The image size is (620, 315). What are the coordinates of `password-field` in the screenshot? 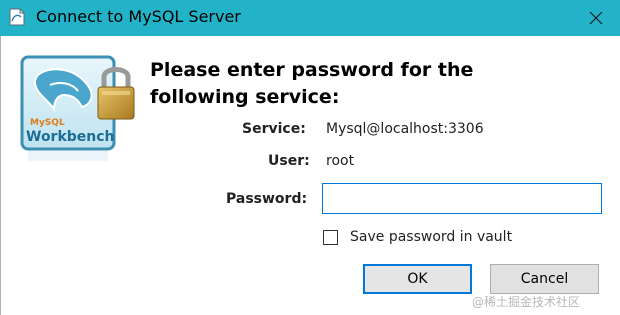 It's located at (462, 198).